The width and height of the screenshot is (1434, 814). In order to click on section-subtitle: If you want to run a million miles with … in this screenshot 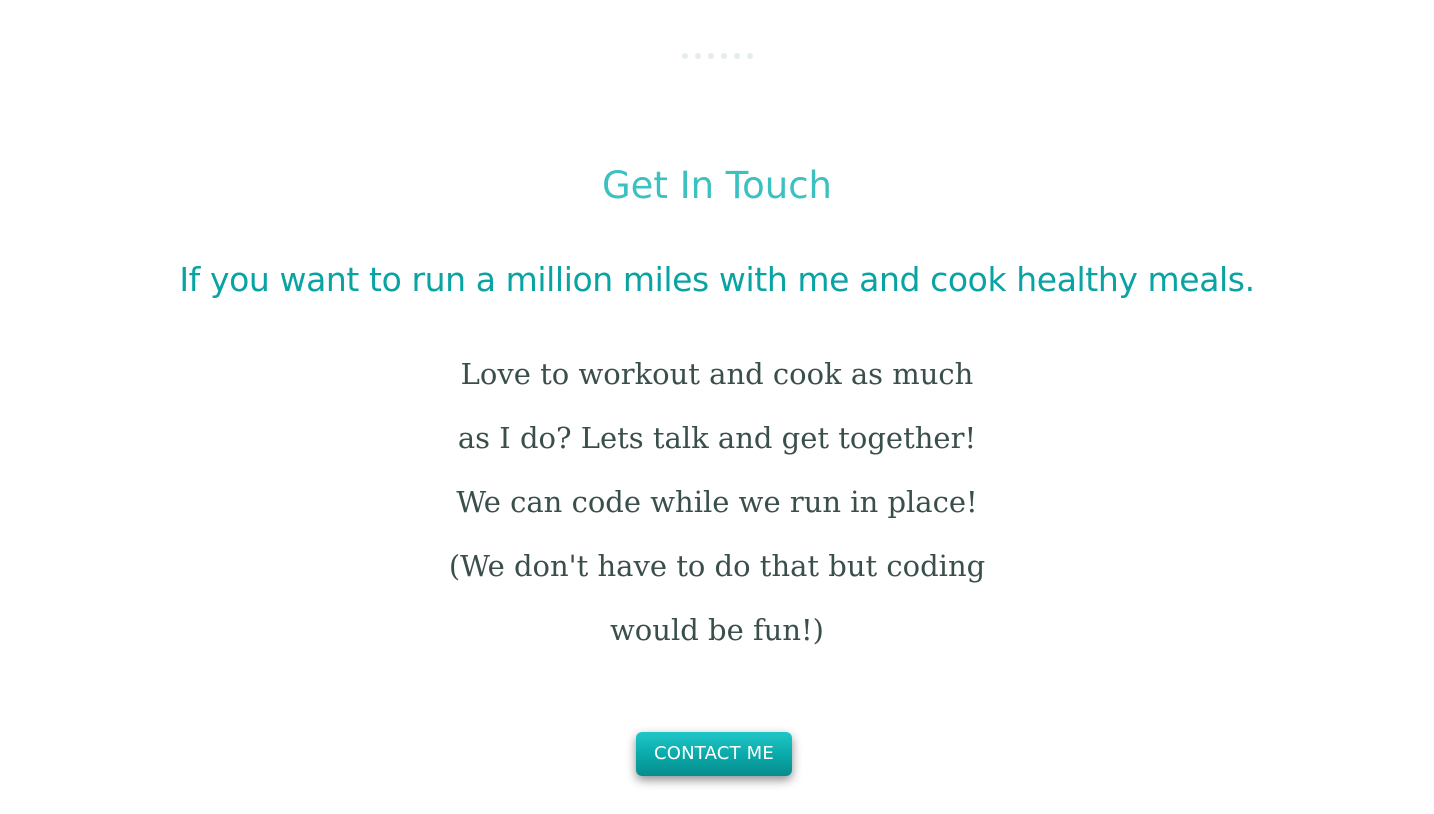, I will do `click(717, 279)`.